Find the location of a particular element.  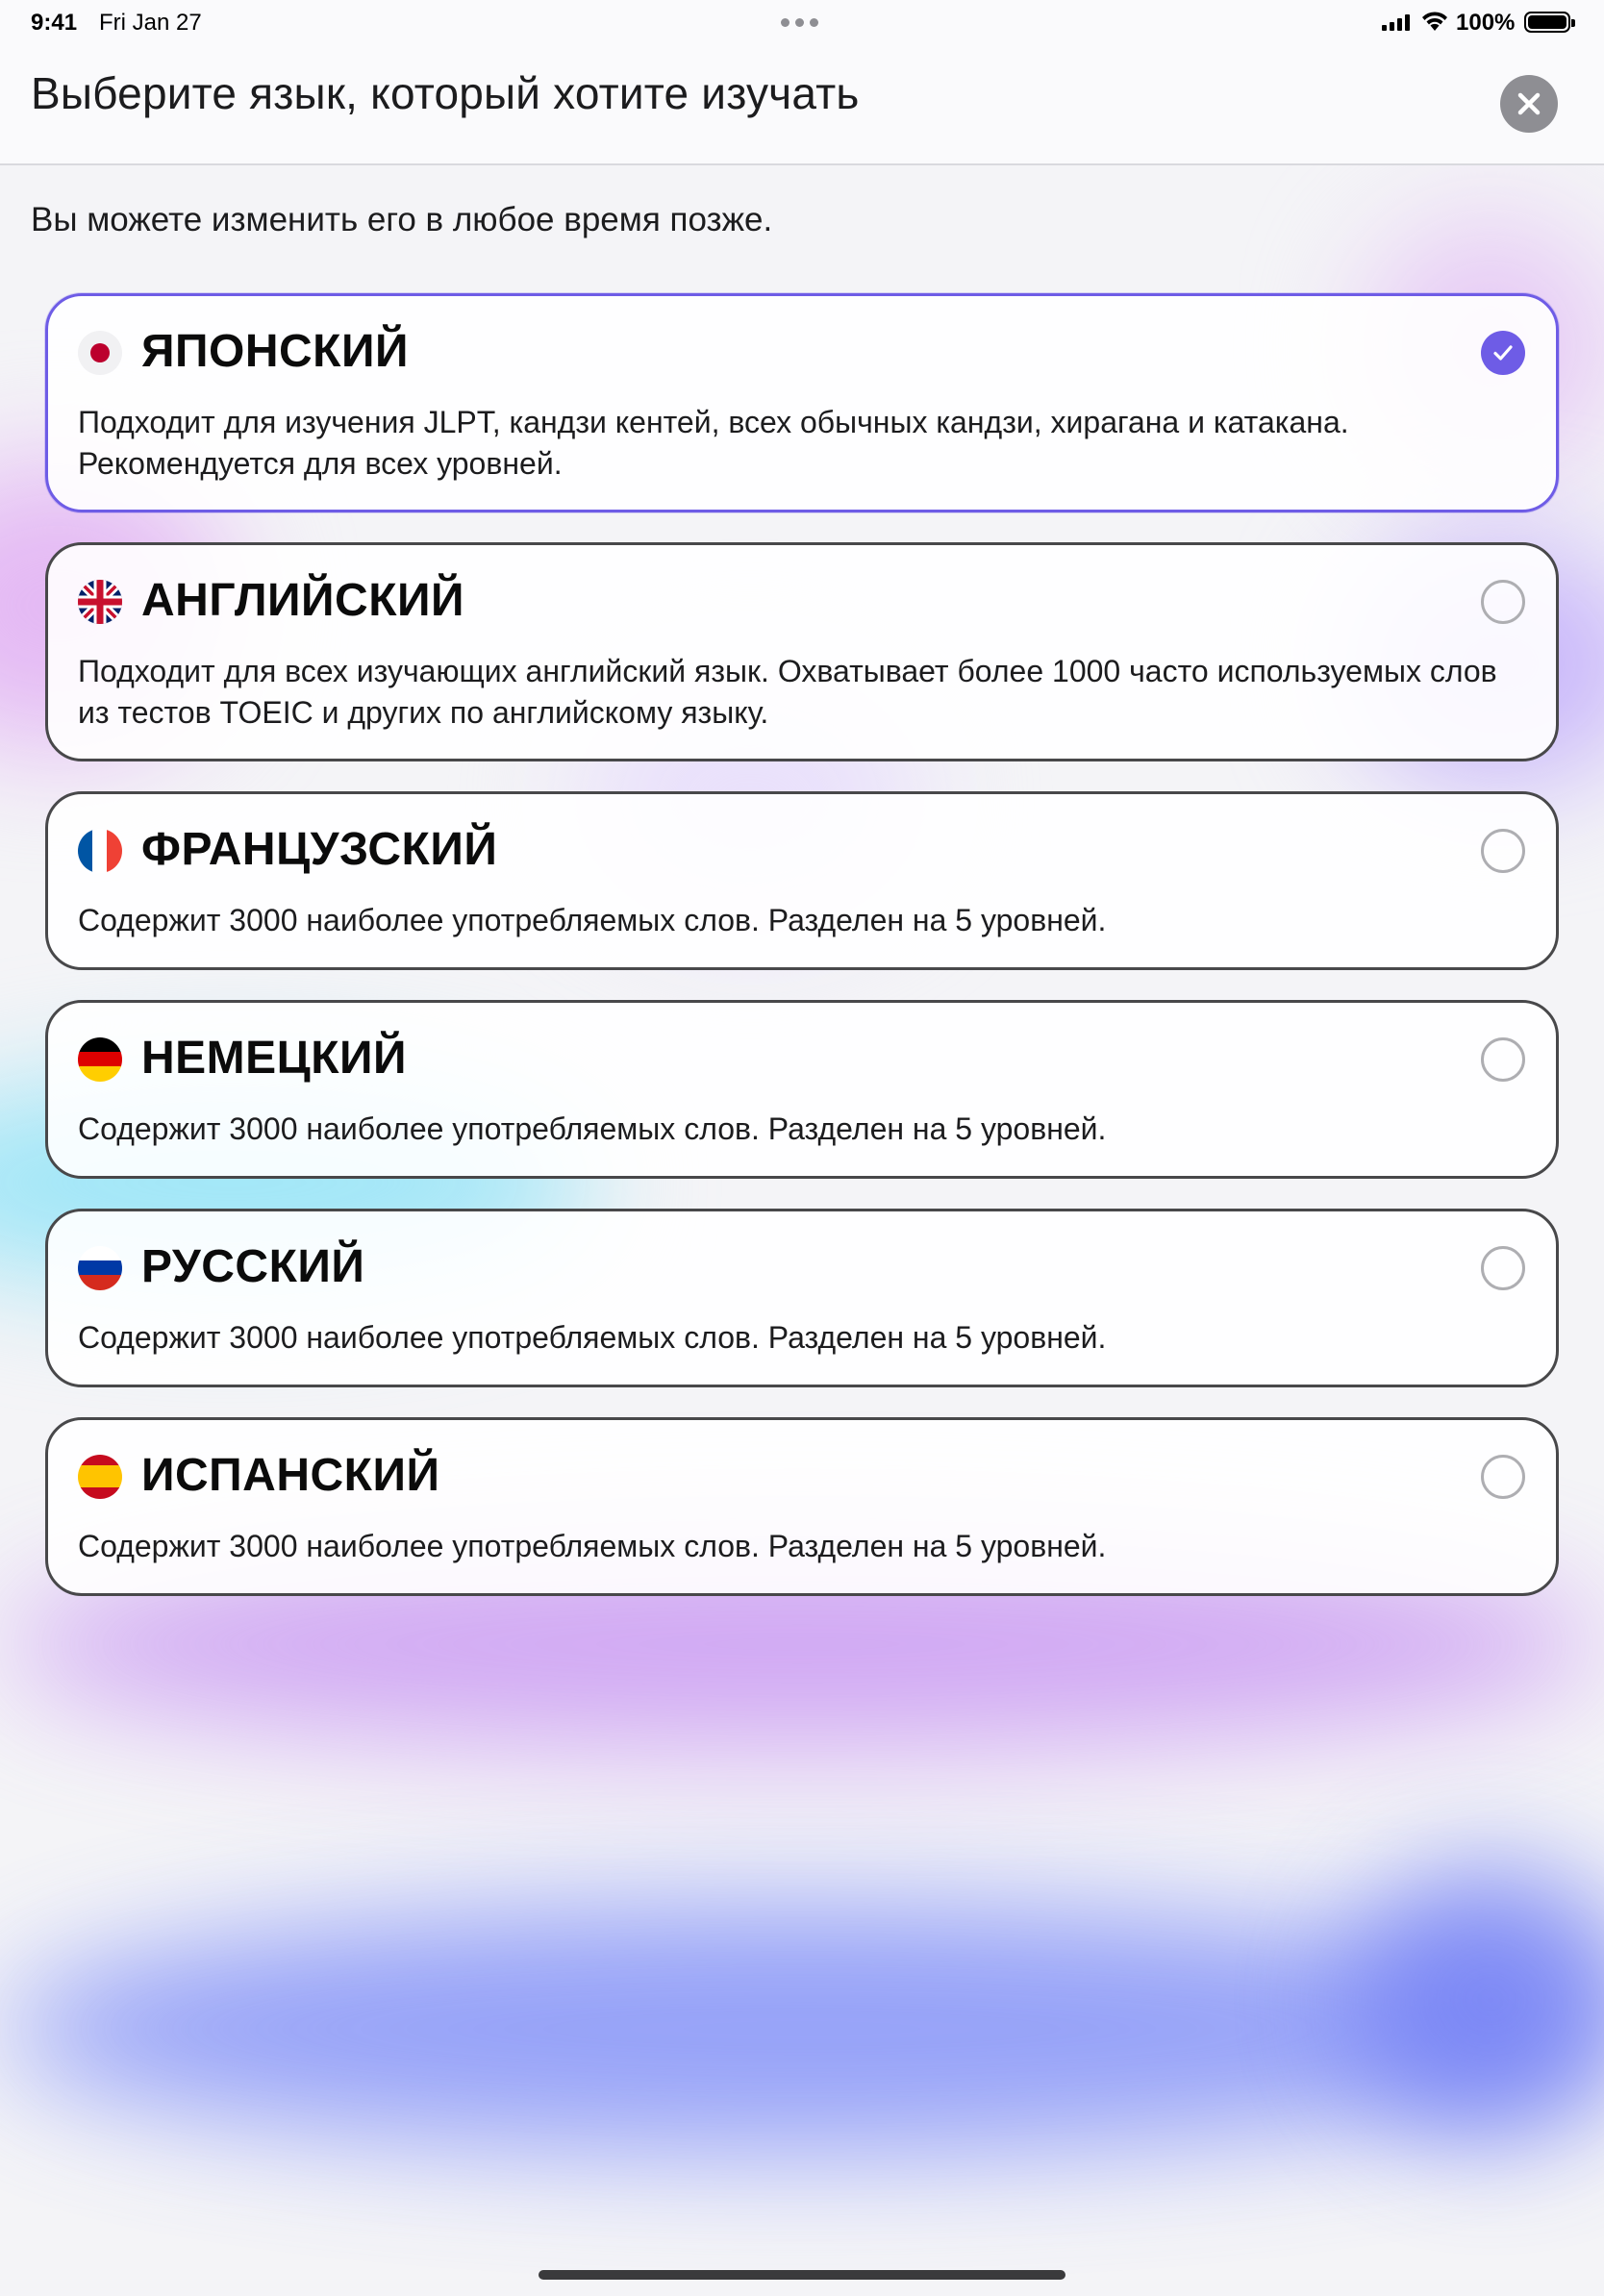

language-name: НЕМЕЦКИЙ is located at coordinates (274, 1058).